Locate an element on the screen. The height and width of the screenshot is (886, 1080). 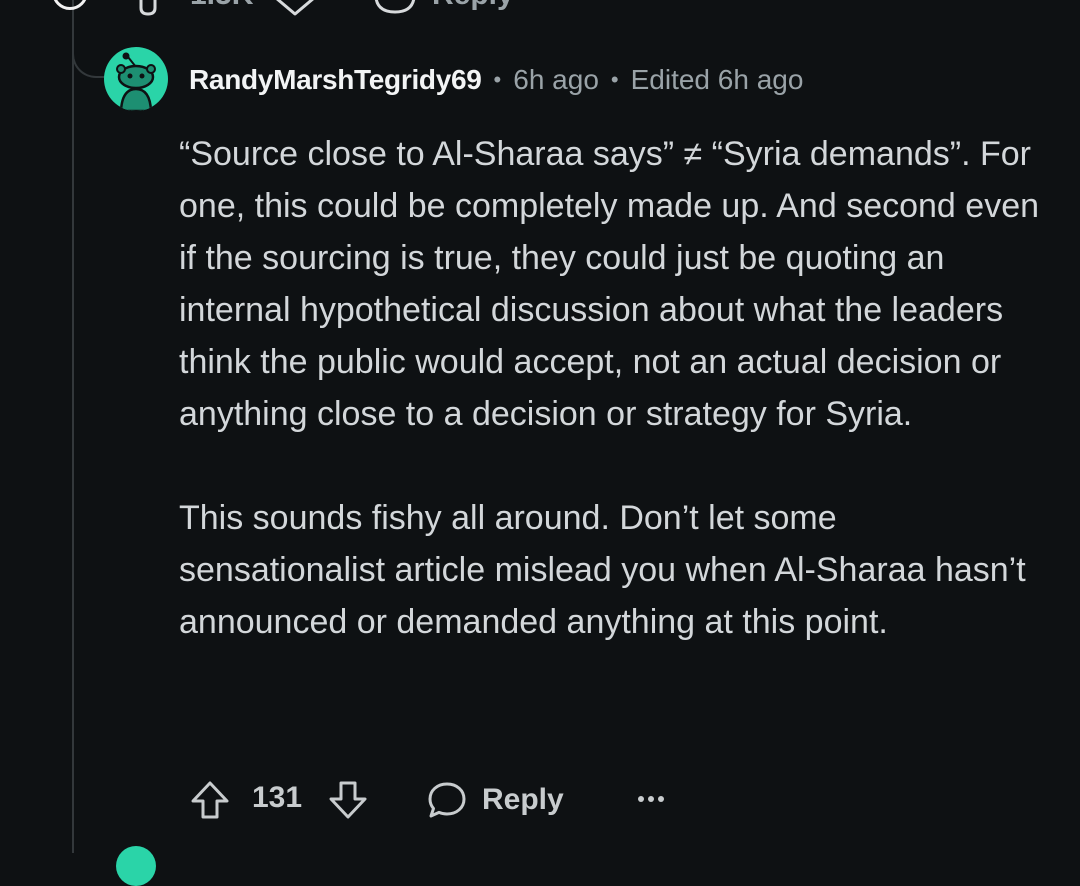
upvote-arrow-icon is located at coordinates (210, 800).